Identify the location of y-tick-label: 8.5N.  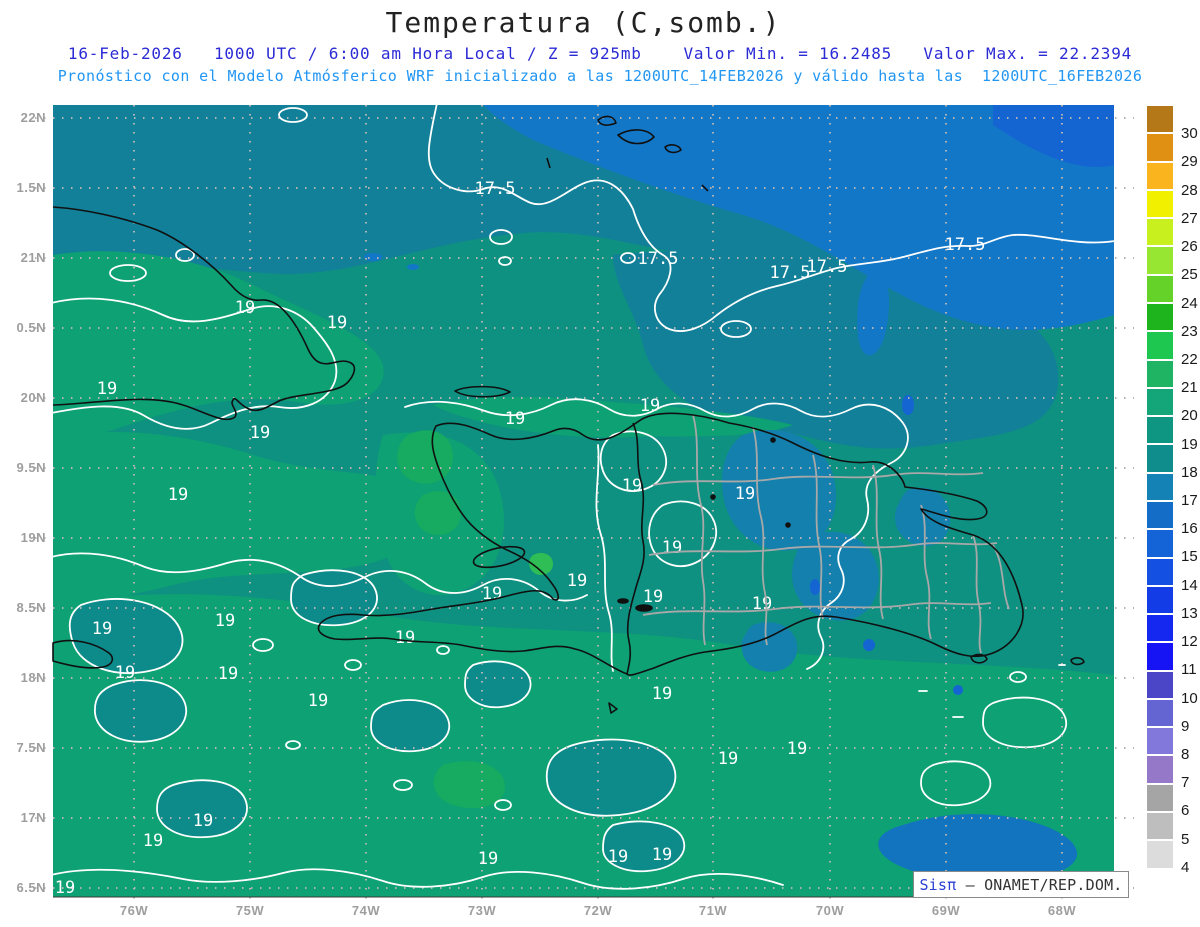
(31, 607).